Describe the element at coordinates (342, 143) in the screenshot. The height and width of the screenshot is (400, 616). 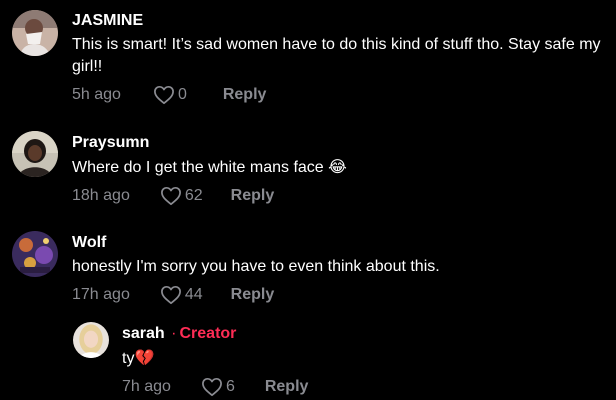
I see `username: Praysumn` at that location.